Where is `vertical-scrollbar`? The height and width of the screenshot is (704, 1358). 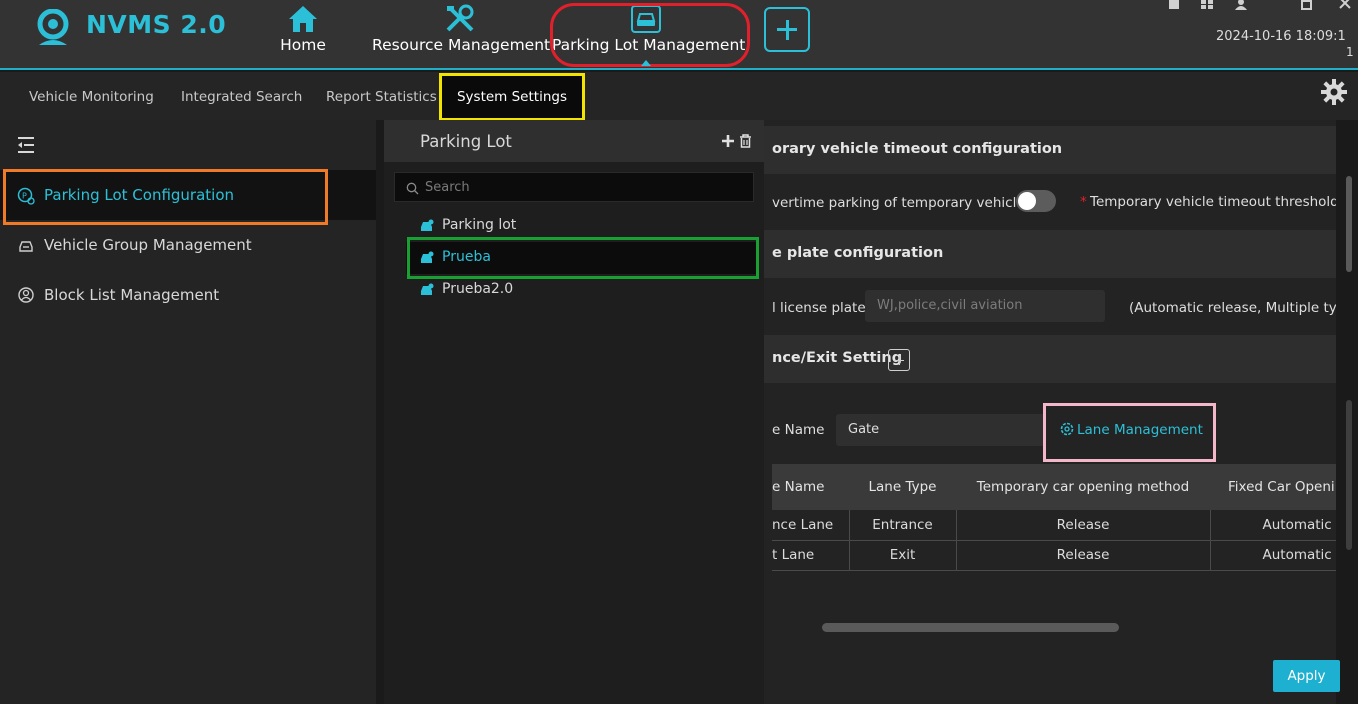 vertical-scrollbar is located at coordinates (1349, 224).